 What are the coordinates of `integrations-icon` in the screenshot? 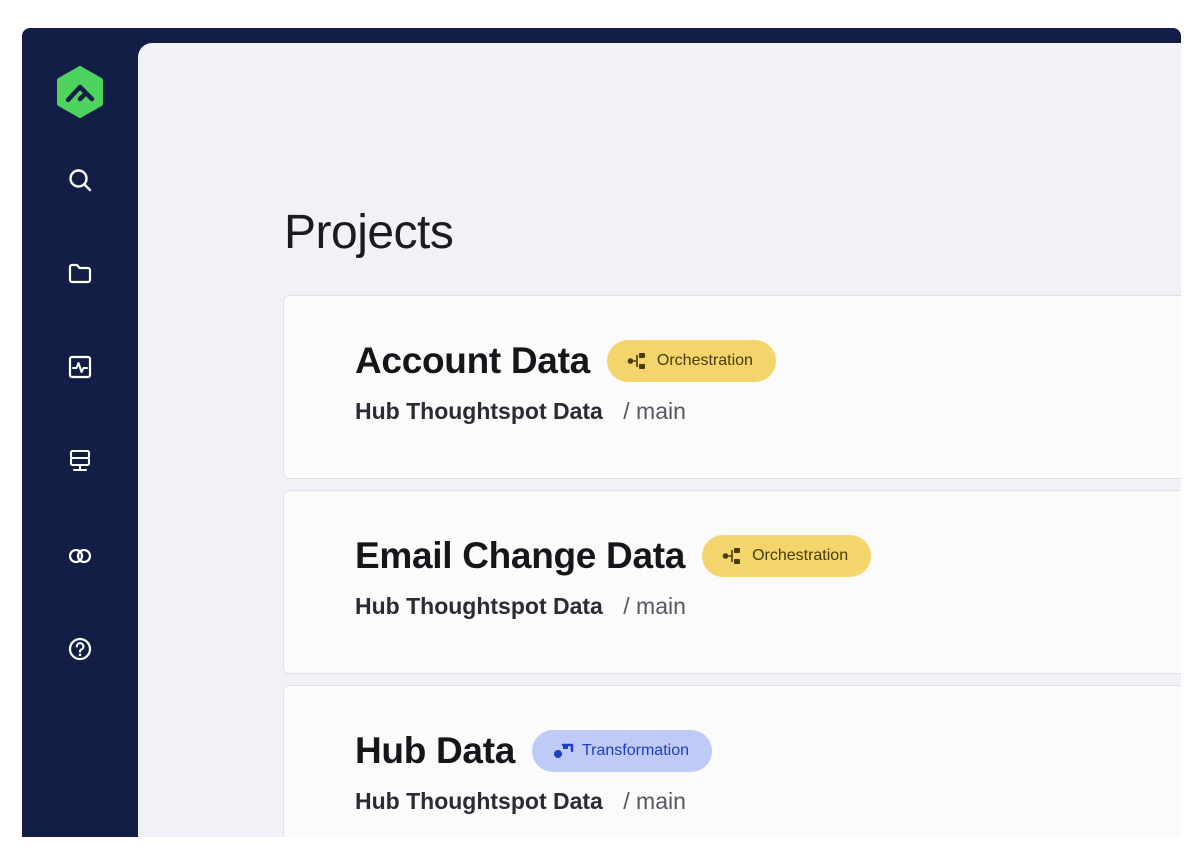 It's located at (80, 556).